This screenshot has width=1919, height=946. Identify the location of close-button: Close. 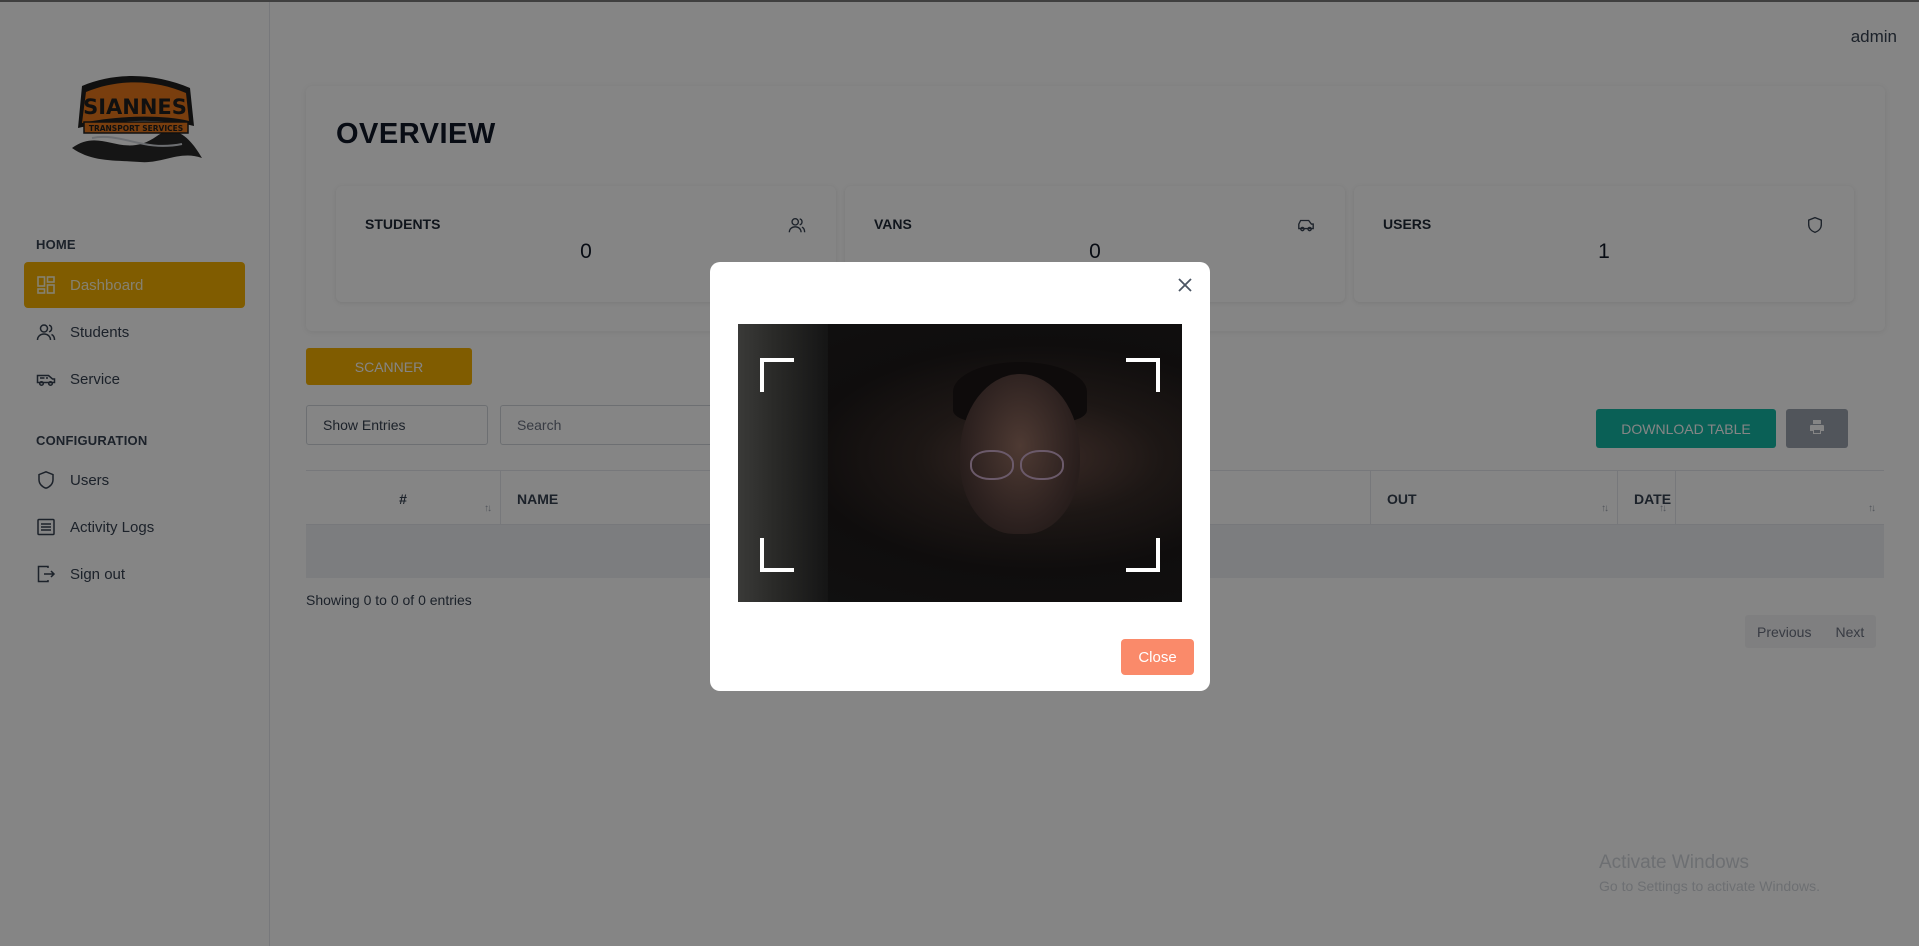
(1157, 657).